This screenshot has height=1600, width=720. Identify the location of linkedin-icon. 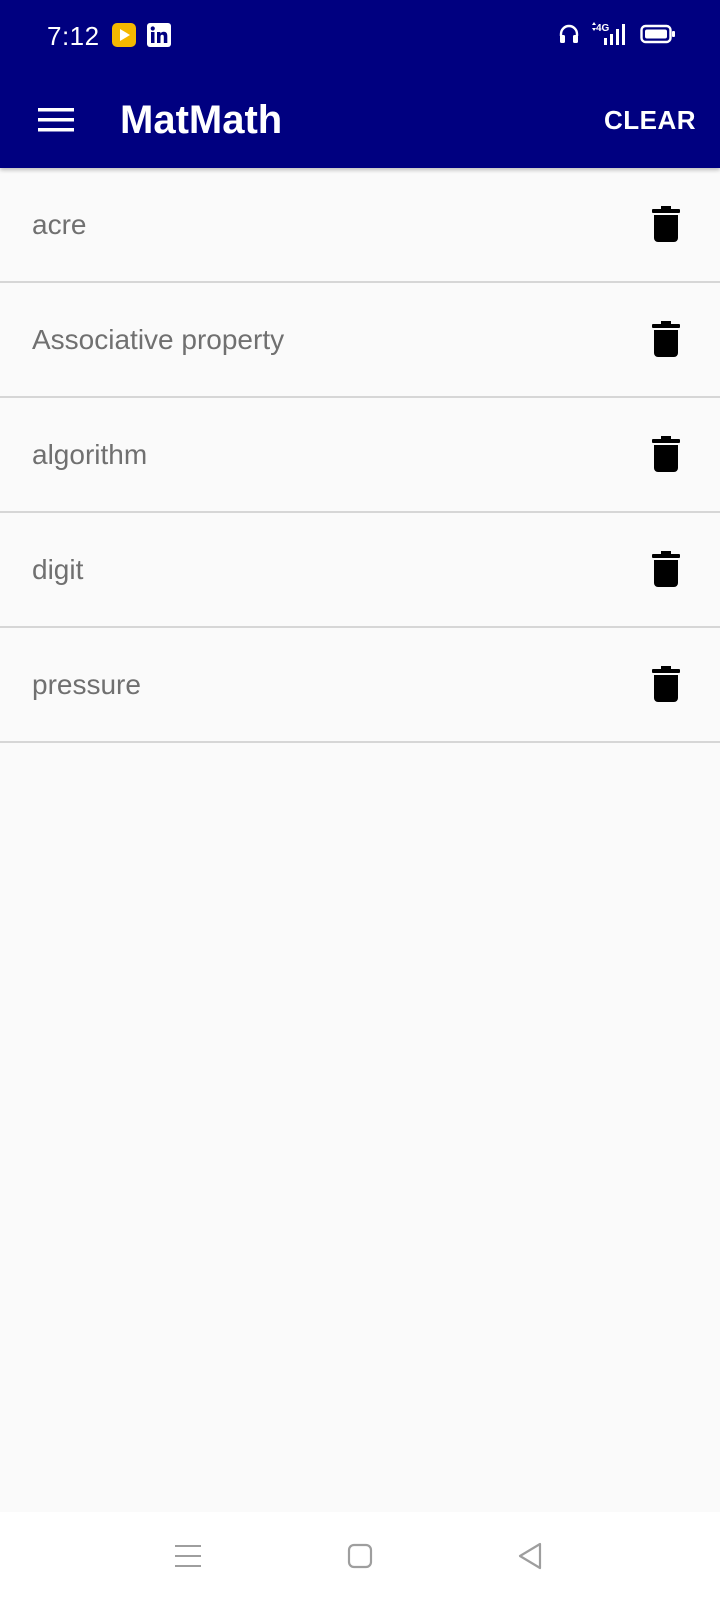
(159, 35).